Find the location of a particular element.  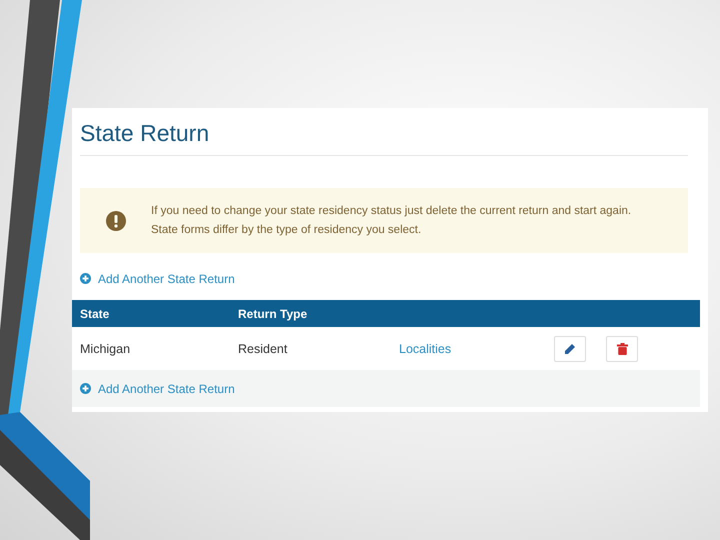

trash-icon is located at coordinates (622, 348).